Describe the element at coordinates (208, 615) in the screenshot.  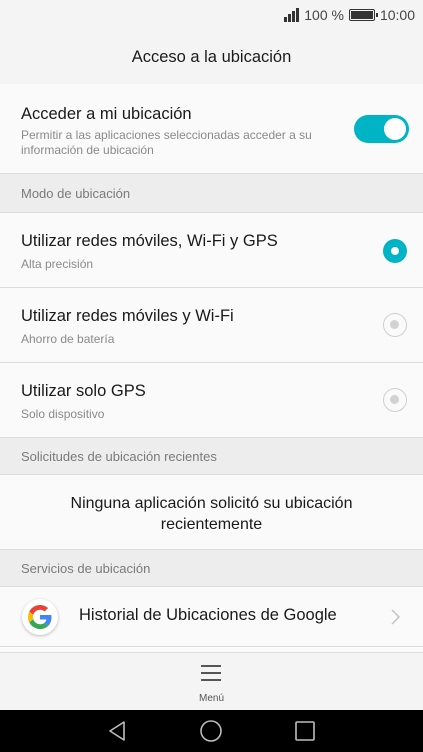
I see `service-item-label: Historial de Ubicaciones de Google` at that location.